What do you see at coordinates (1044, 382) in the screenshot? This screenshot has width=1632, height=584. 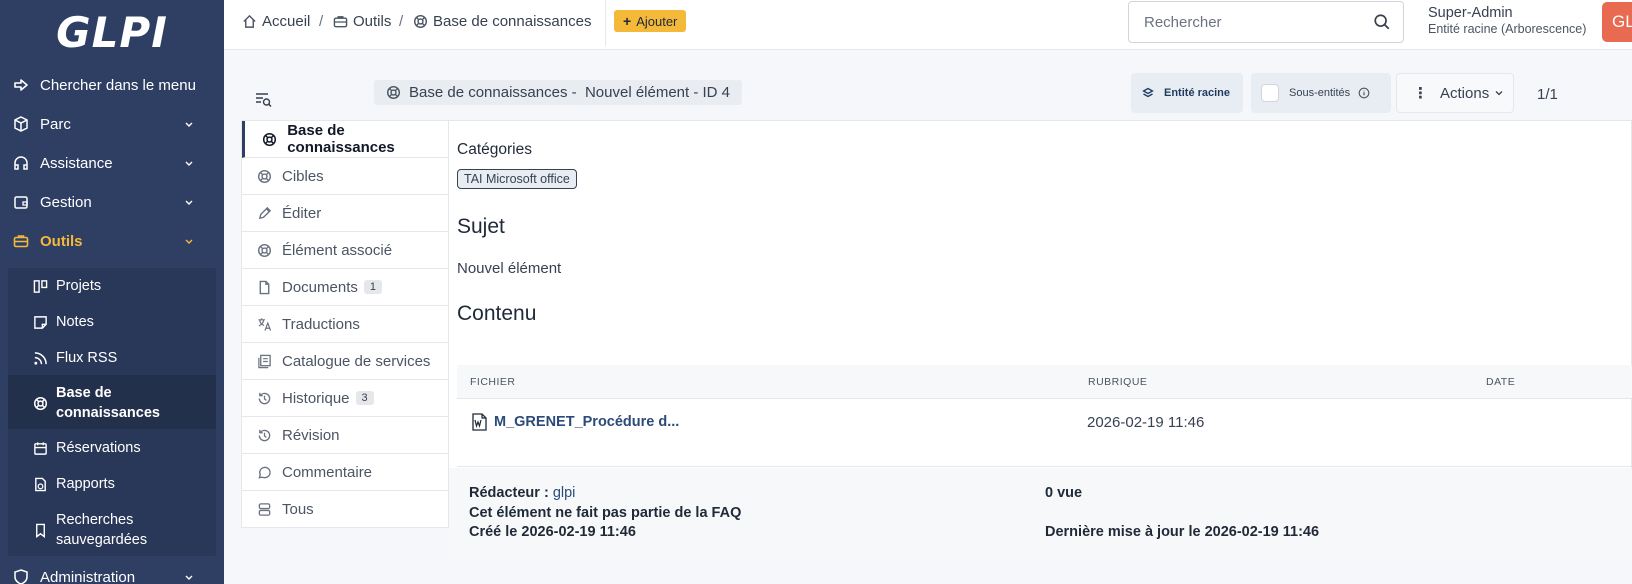 I see `table-header: FICHIER RUBRIQUE DATE` at bounding box center [1044, 382].